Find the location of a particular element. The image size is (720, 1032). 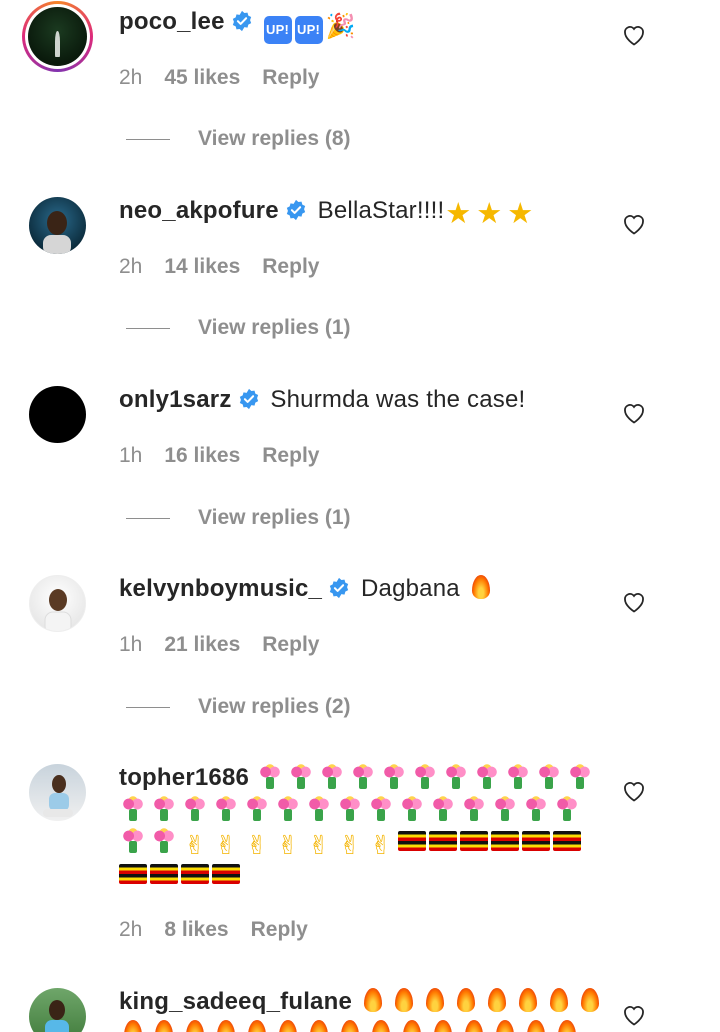

username: kelvynboymusic_ is located at coordinates (220, 588).